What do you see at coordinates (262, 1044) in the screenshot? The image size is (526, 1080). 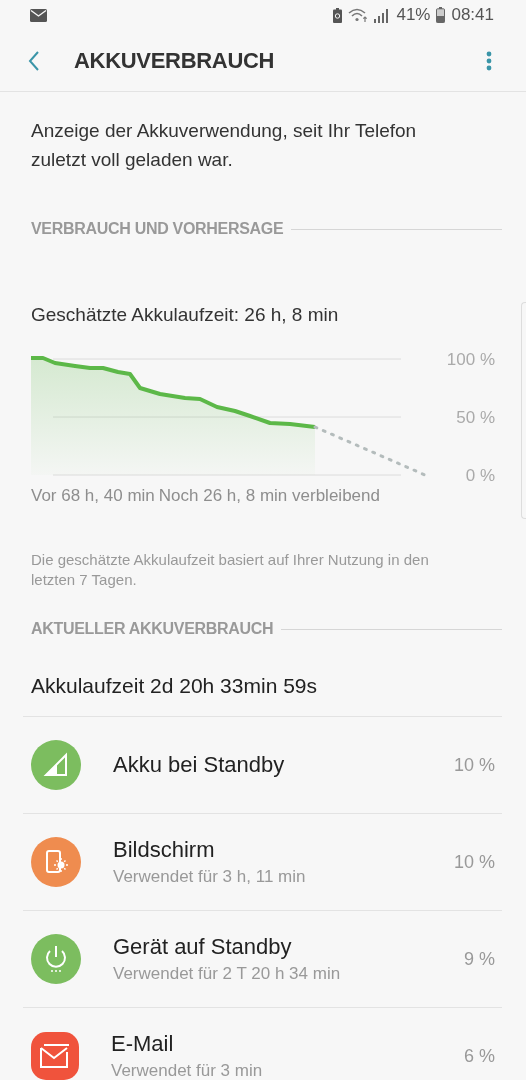 I see `usage-list-item: E-Mail Verwendet für 3 min 6 %` at bounding box center [262, 1044].